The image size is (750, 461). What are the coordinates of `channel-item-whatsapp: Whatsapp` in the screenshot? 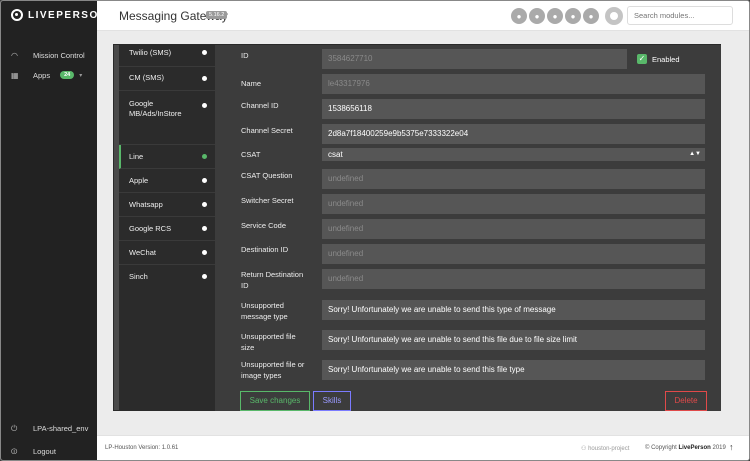 It's located at (167, 205).